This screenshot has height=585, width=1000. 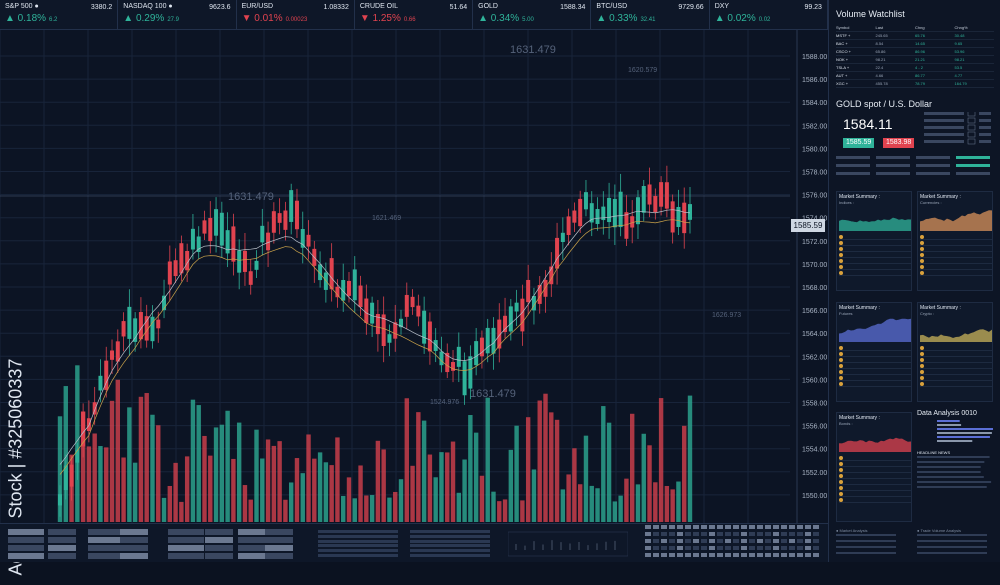 What do you see at coordinates (251, 197) in the screenshot?
I see `ghost-price-label: 1631.479` at bounding box center [251, 197].